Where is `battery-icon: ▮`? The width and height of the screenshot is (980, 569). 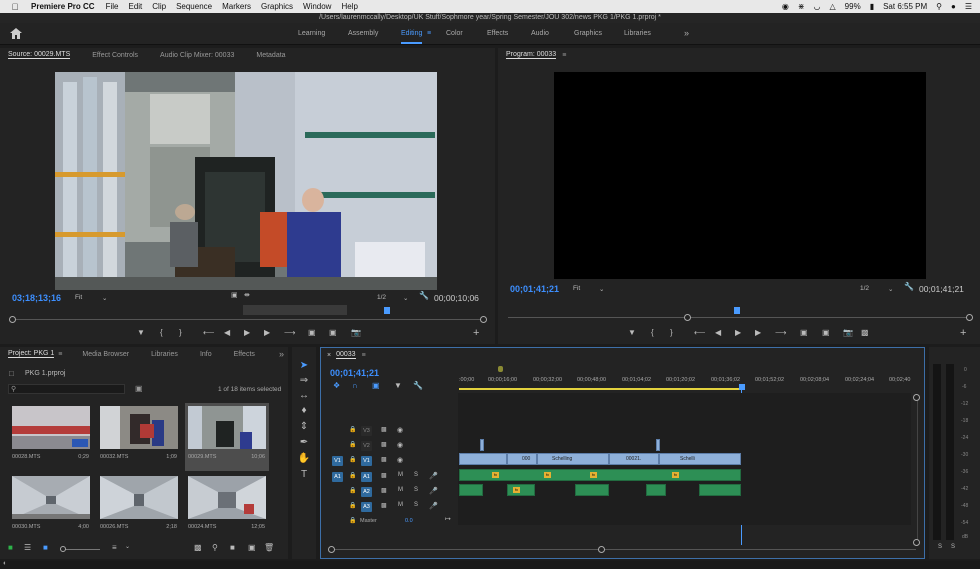 battery-icon: ▮ is located at coordinates (872, 6).